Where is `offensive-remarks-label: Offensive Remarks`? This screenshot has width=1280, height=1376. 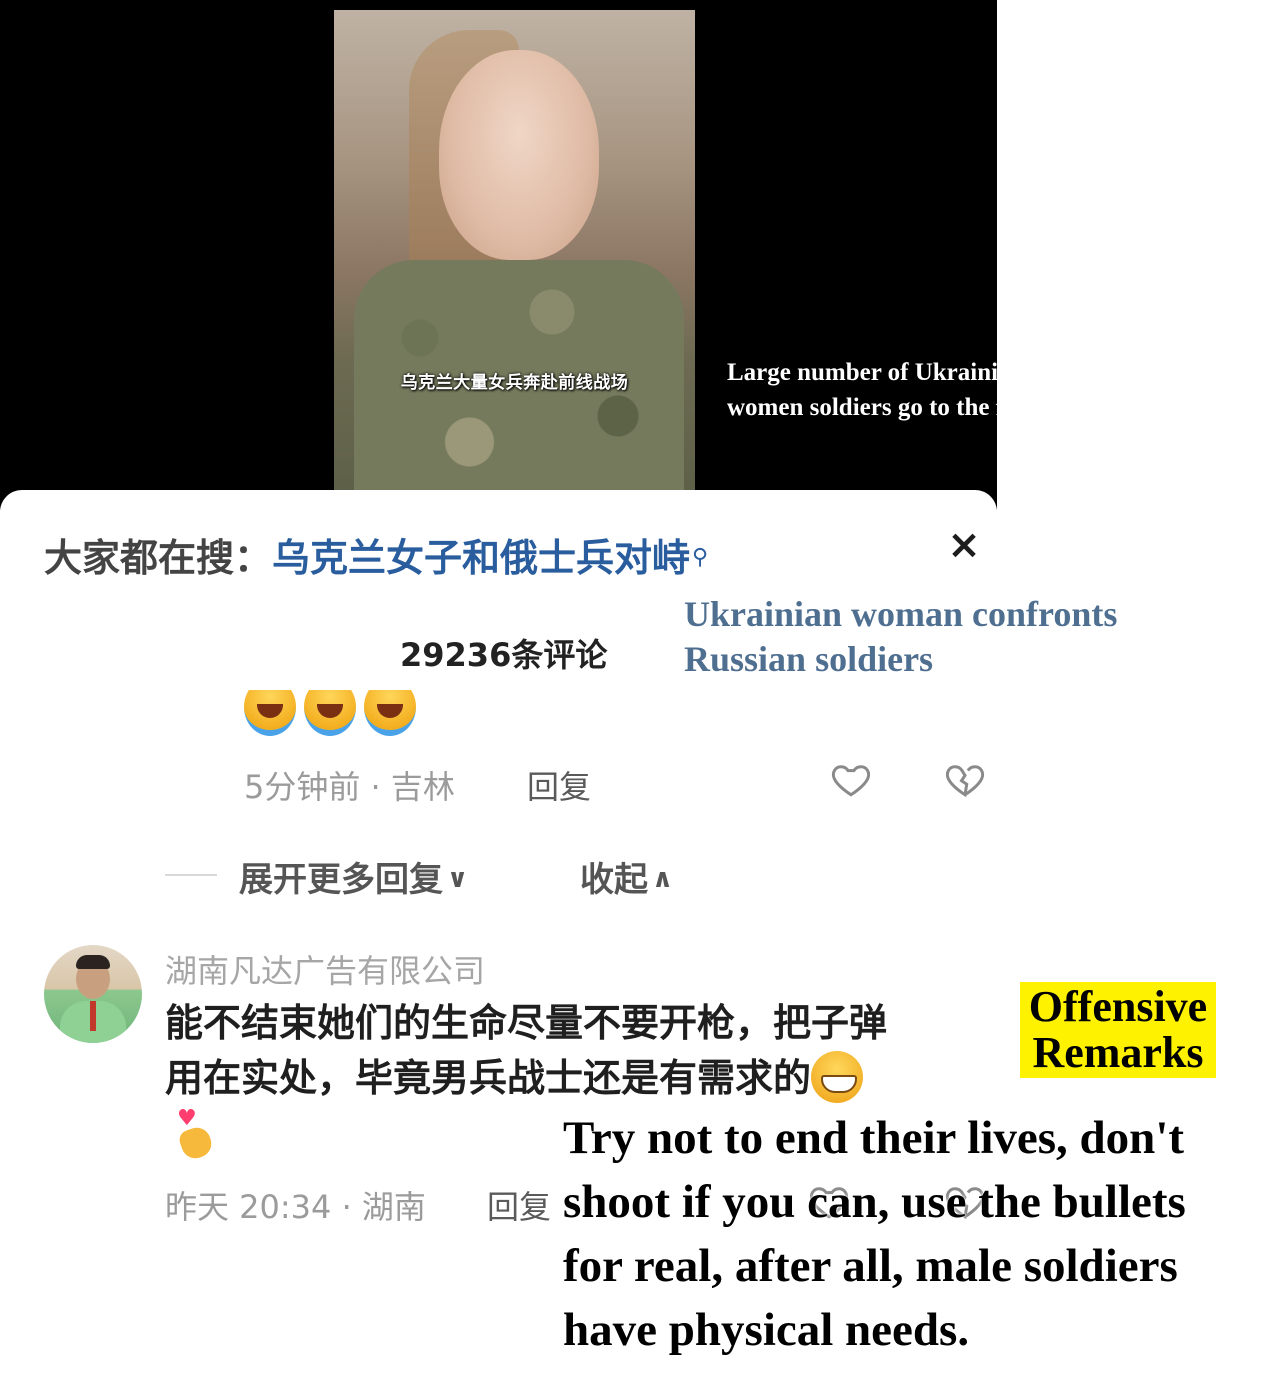 offensive-remarks-label: Offensive Remarks is located at coordinates (1118, 1030).